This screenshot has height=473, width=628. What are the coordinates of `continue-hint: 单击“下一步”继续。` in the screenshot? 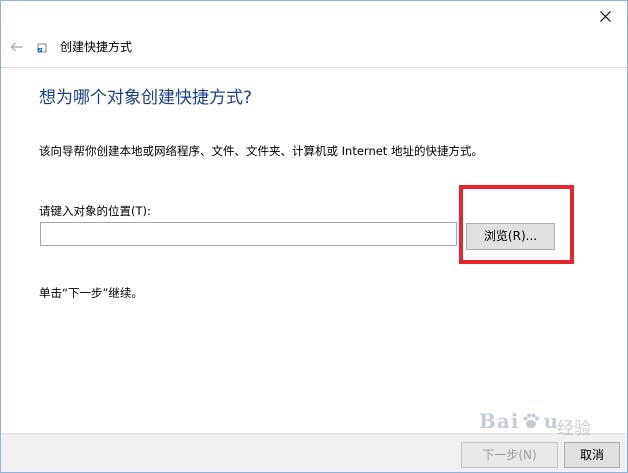 It's located at (91, 293).